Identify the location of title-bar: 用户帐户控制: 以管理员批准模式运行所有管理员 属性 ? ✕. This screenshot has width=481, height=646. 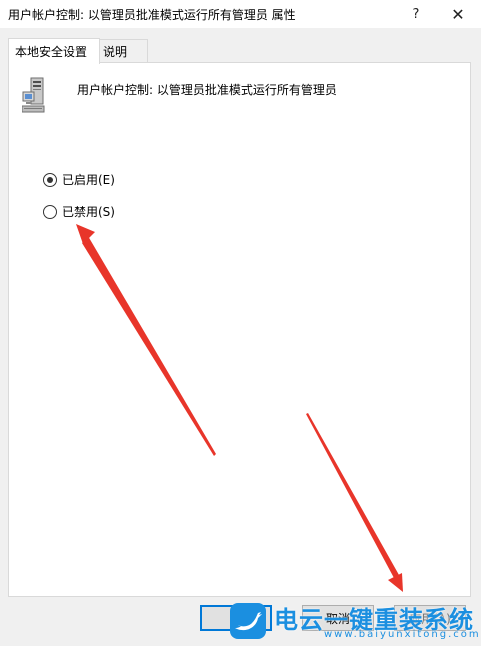
(240, 14).